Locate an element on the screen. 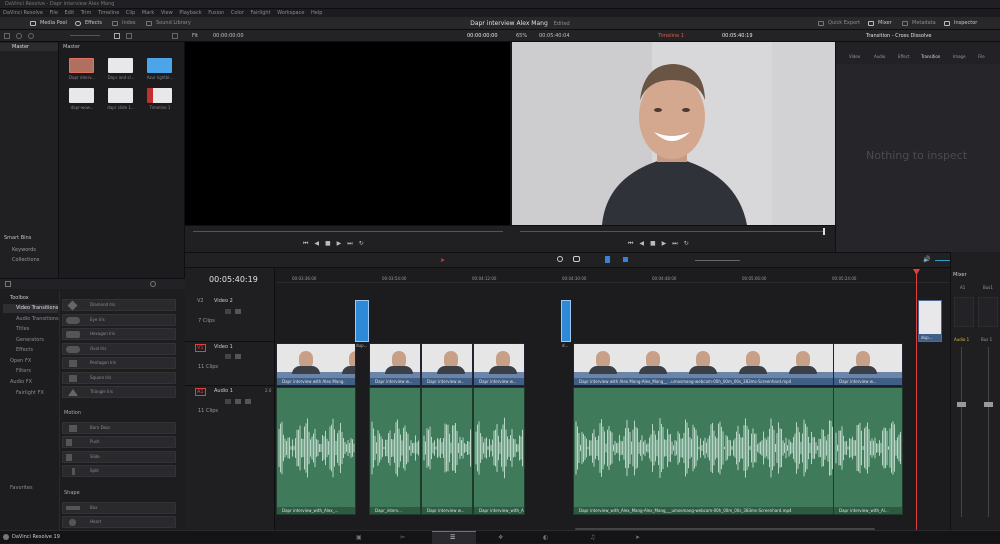 Image resolution: width=1000 pixels, height=544 pixels. menu-davinci: DaVinci Resolve is located at coordinates (23, 13).